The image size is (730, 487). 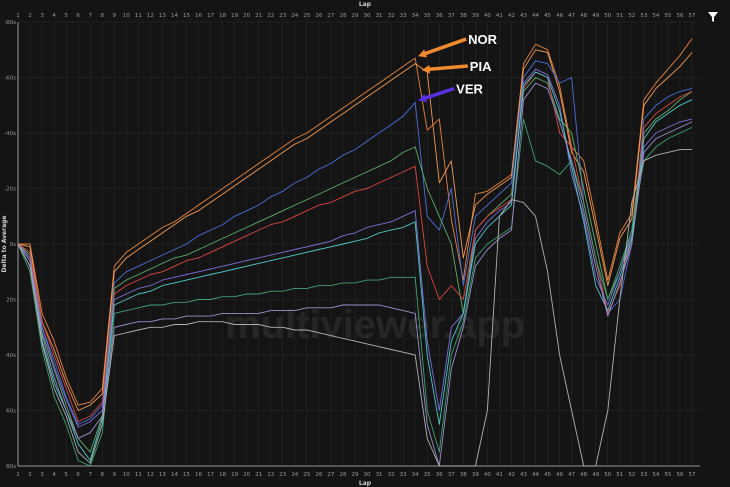 I want to click on x-tick-label-bottom: 4, so click(x=54, y=475).